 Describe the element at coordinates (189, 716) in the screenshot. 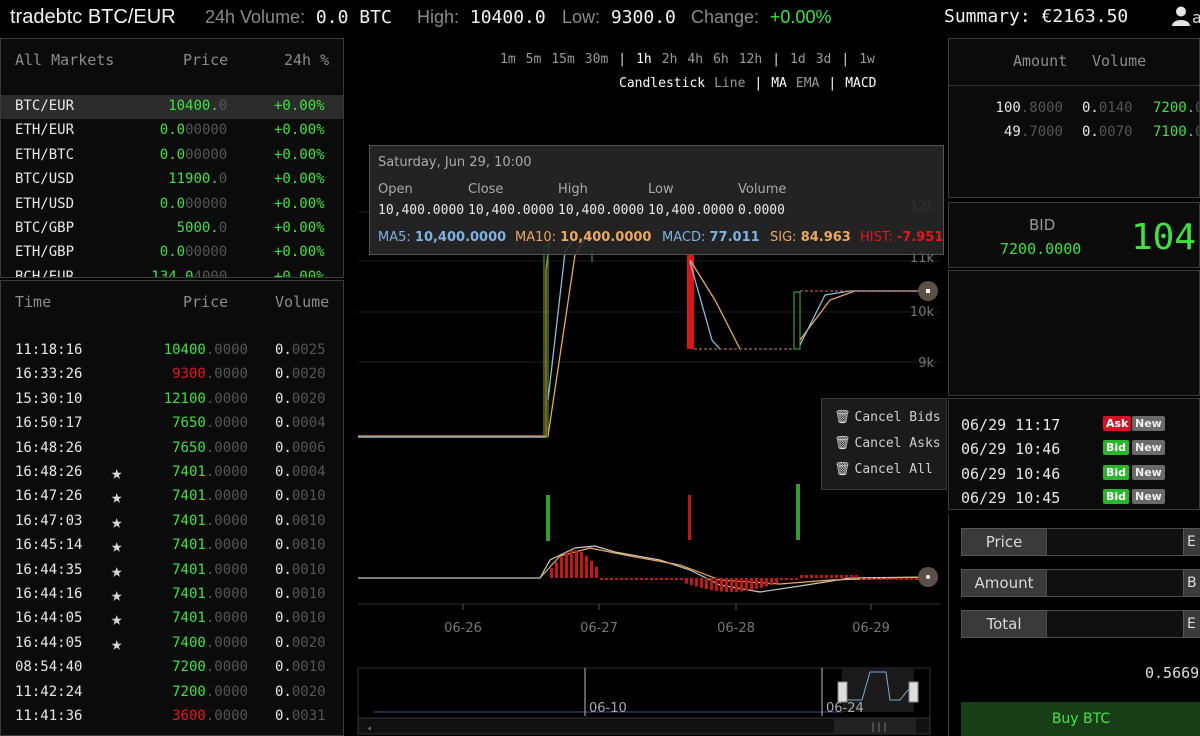

I see `trade-price-main: 3600` at that location.